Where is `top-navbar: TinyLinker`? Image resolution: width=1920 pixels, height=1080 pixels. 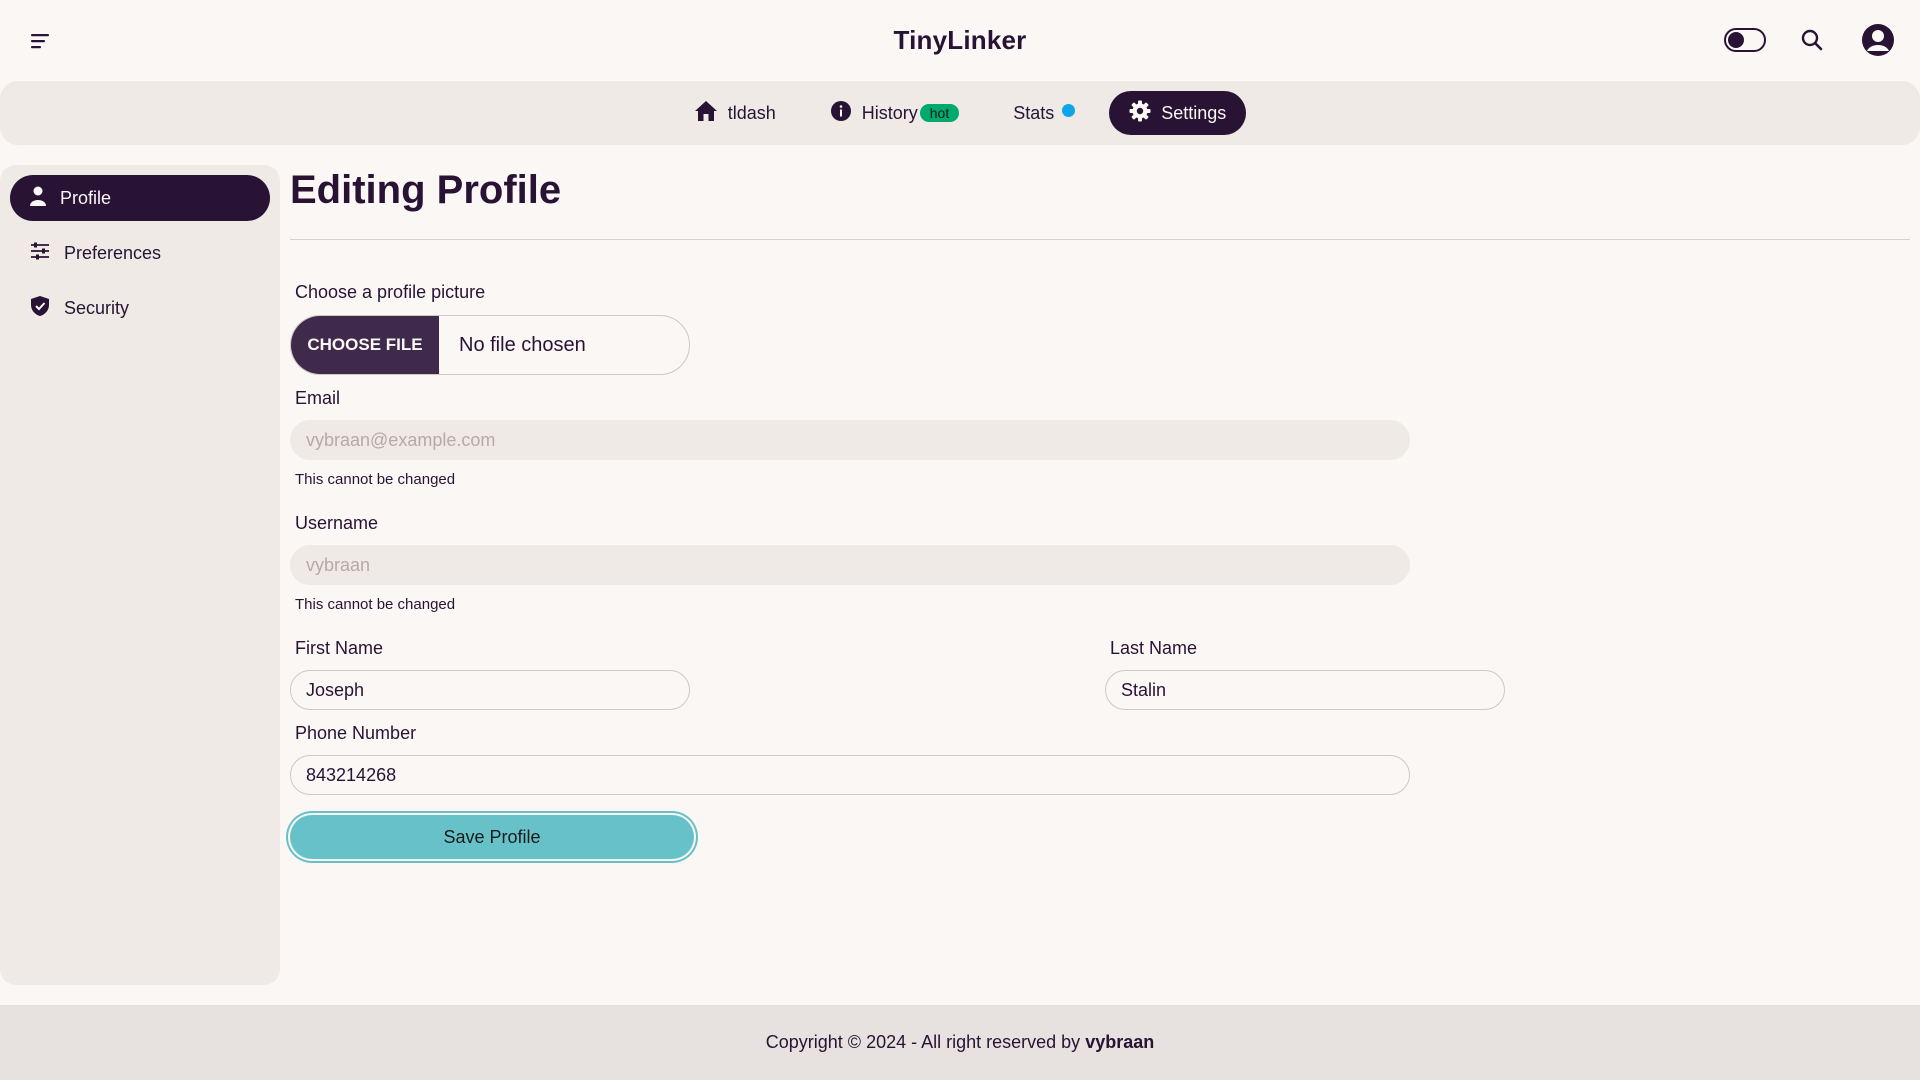
top-navbar: TinyLinker is located at coordinates (960, 40).